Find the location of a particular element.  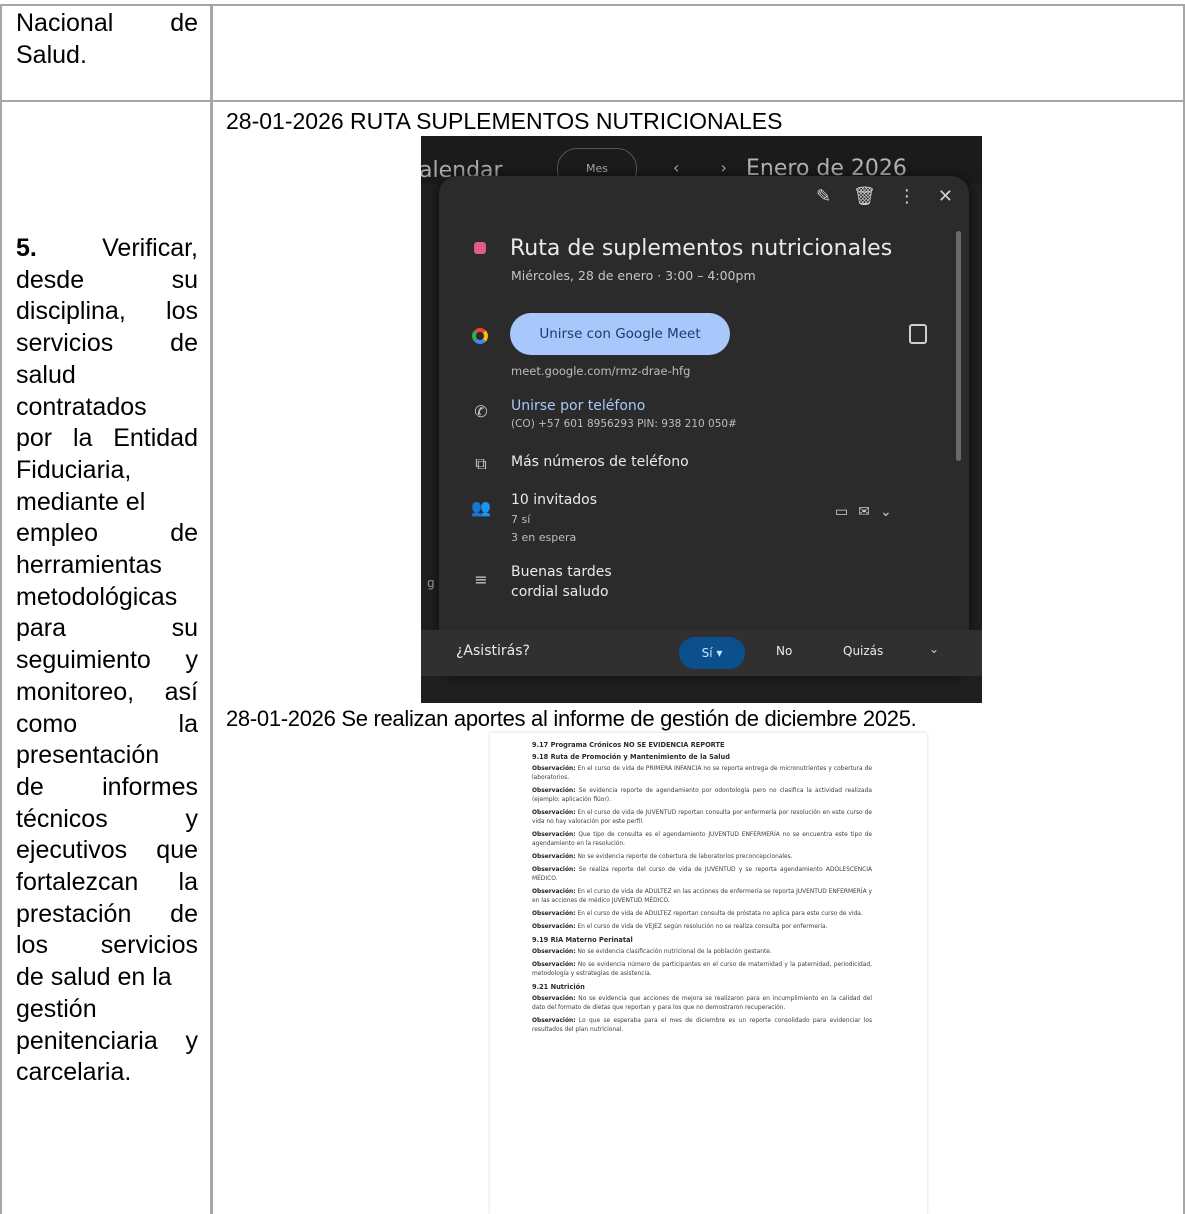

phone-number: (CO) +57 601 8956293 PIN: 938 210 050# is located at coordinates (624, 424).